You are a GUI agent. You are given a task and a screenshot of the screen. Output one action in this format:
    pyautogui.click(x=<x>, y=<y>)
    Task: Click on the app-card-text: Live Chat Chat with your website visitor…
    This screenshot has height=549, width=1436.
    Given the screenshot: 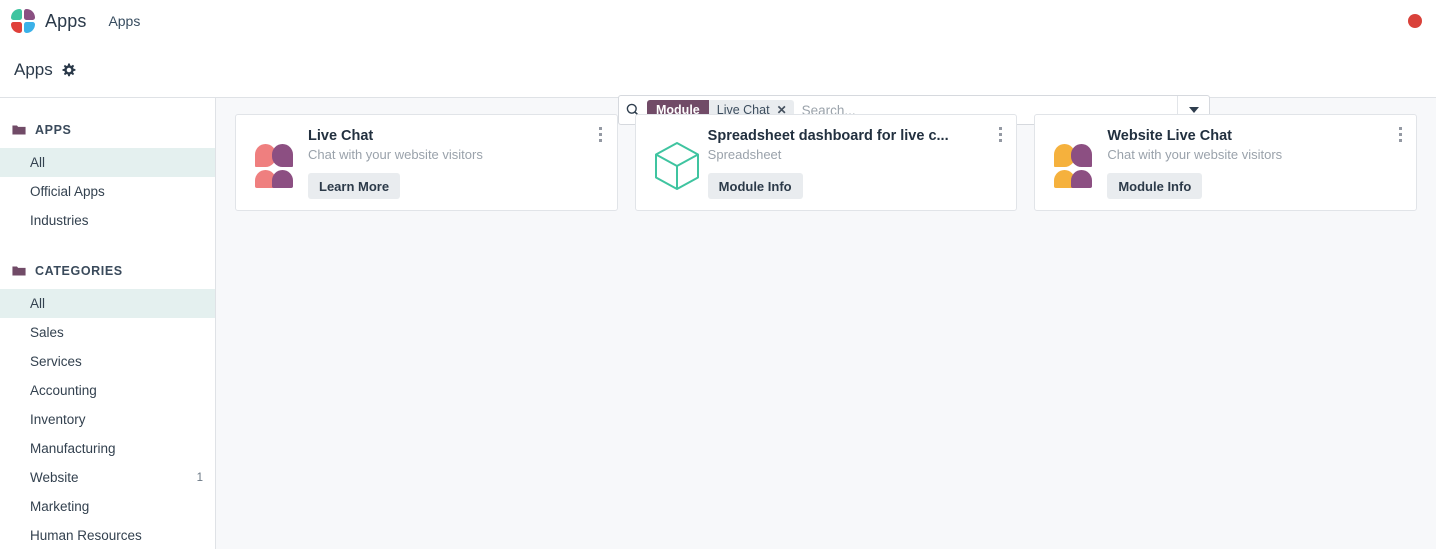 What is the action you would take?
    pyautogui.click(x=458, y=162)
    